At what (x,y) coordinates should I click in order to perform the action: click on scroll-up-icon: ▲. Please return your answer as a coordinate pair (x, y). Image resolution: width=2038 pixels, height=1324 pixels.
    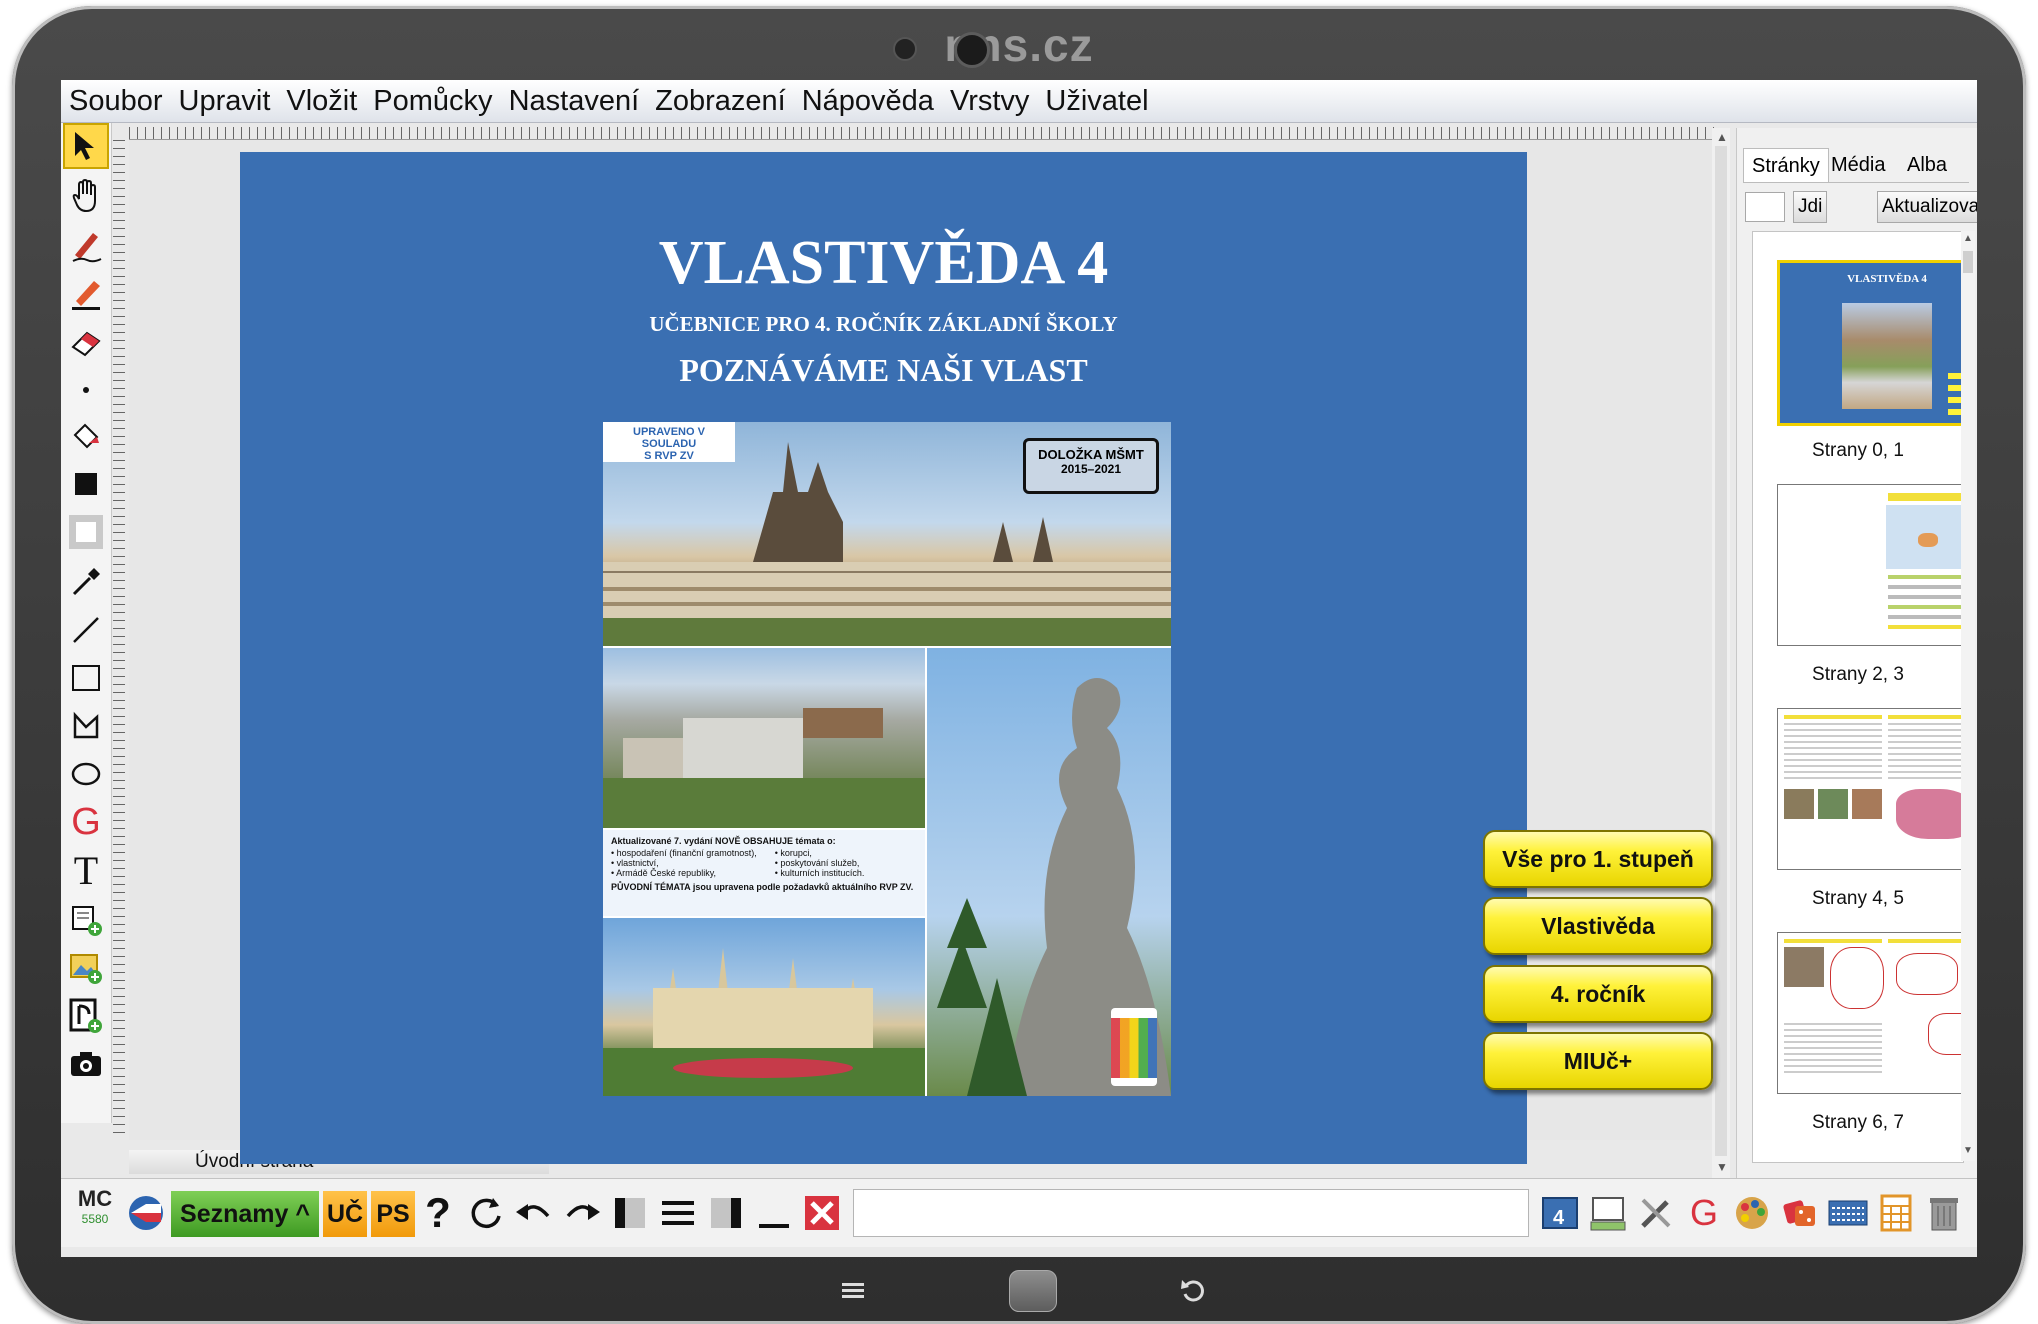
    Looking at the image, I should click on (1722, 137).